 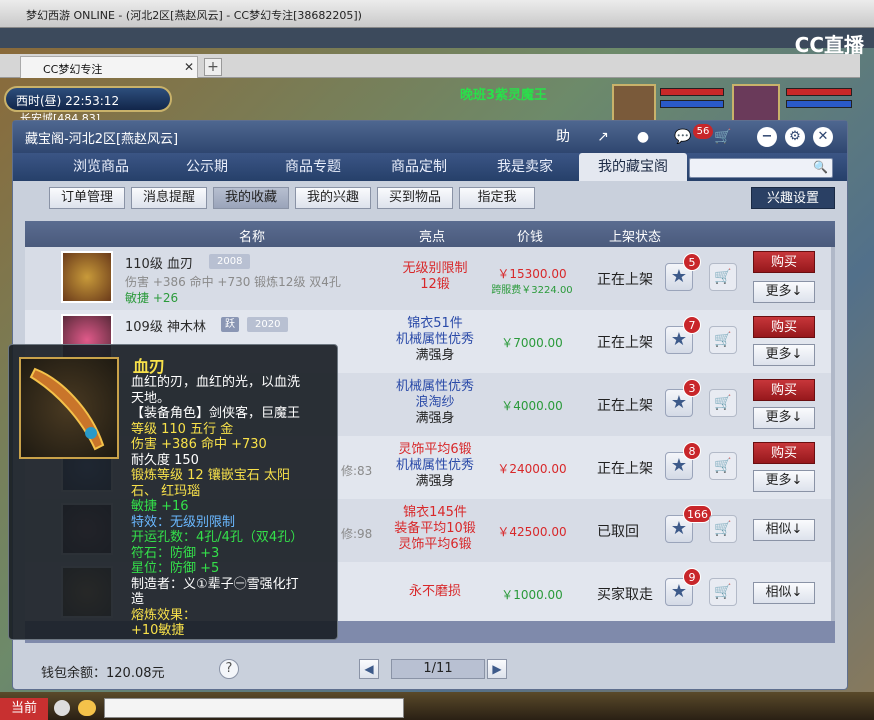 I want to click on row-stat1: 伤害 +386 命中 +730 锻炼12级 双4孔, so click(x=233, y=282).